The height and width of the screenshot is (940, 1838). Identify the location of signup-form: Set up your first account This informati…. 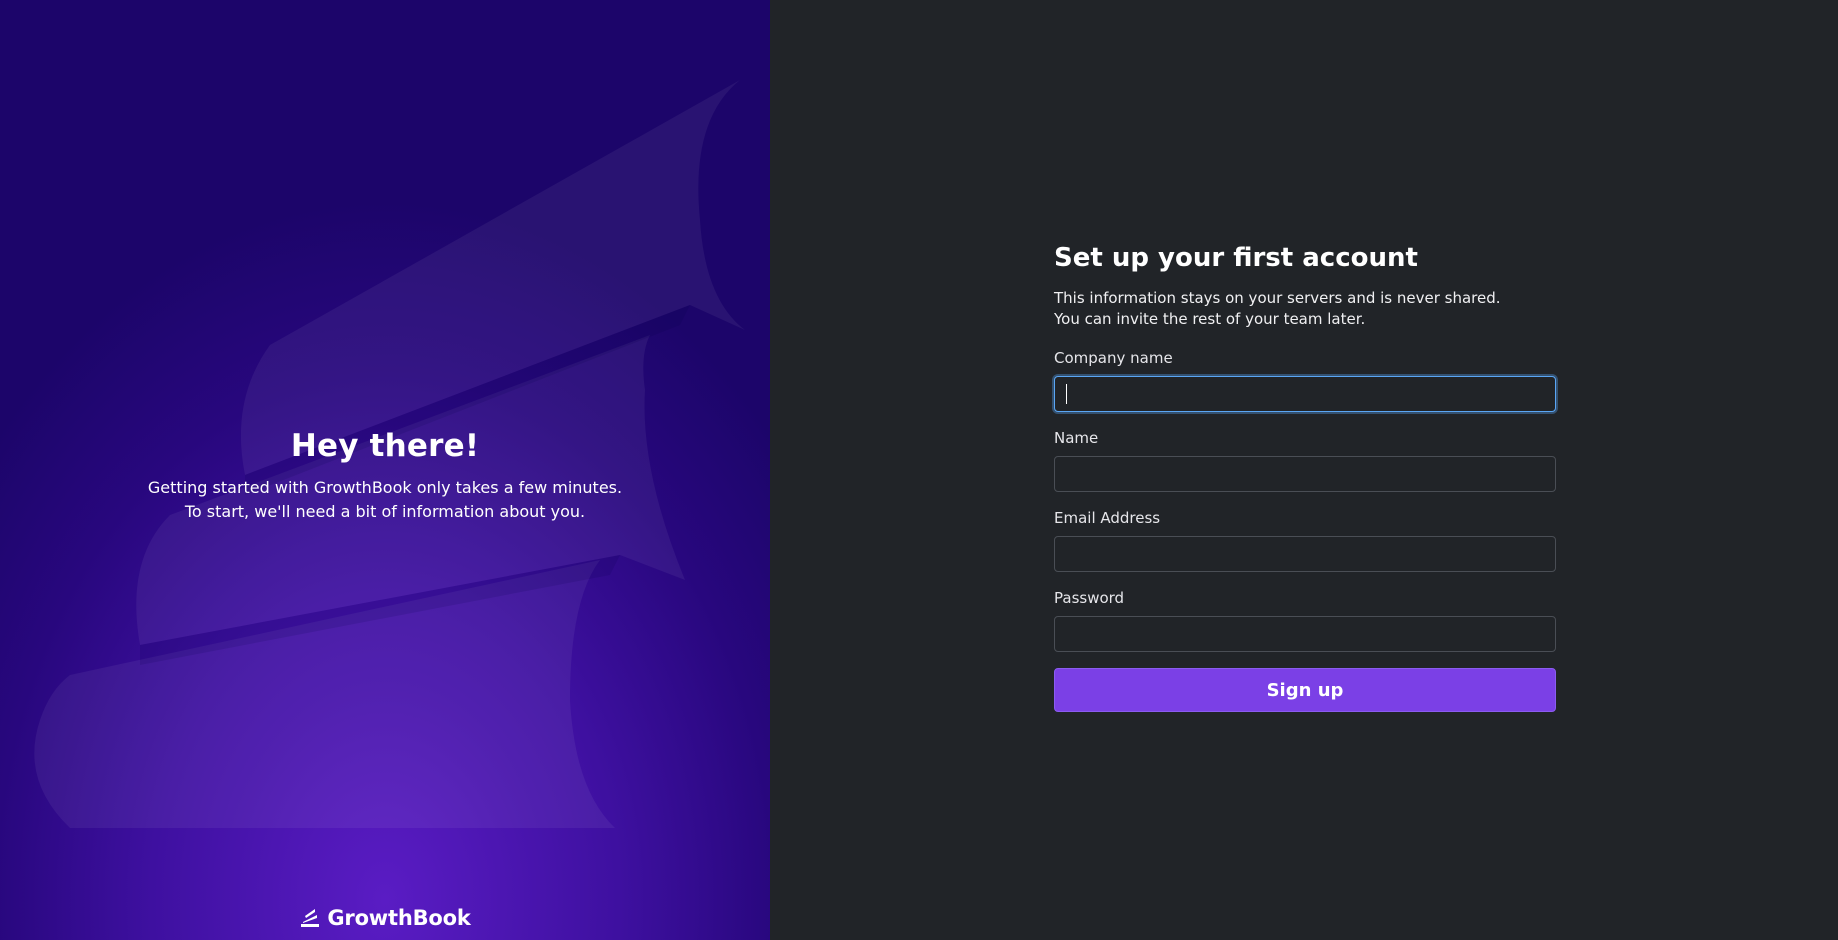
(1305, 475).